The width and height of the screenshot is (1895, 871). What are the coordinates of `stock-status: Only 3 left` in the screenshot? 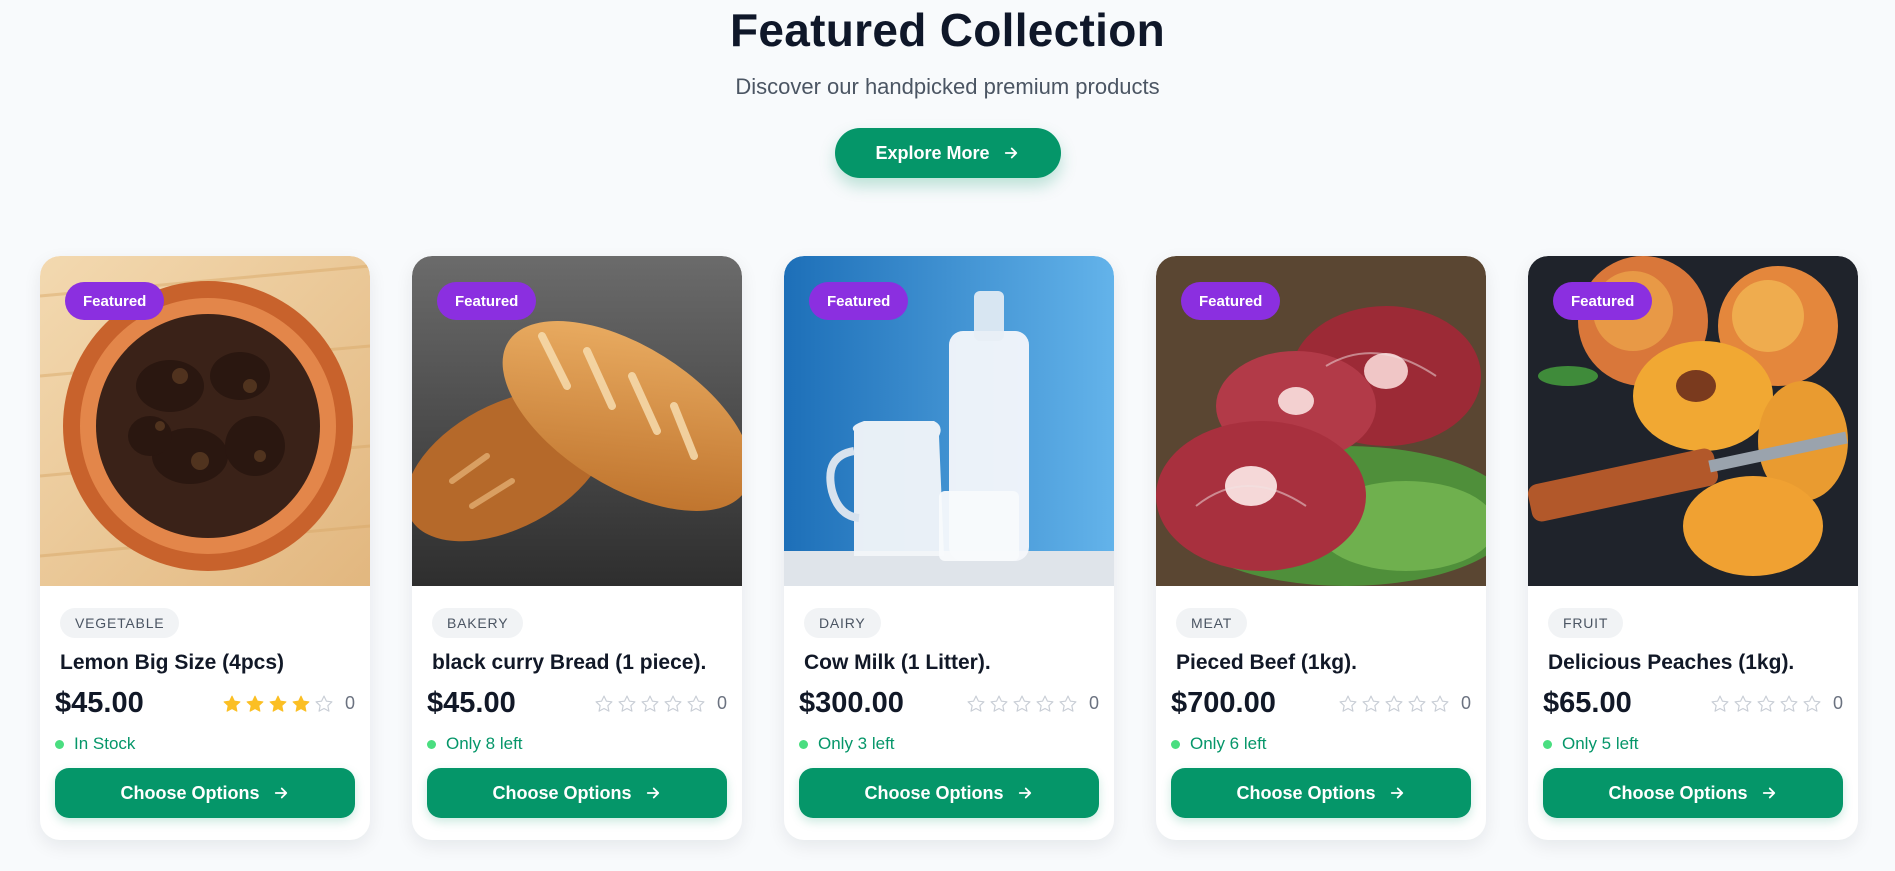 It's located at (949, 744).